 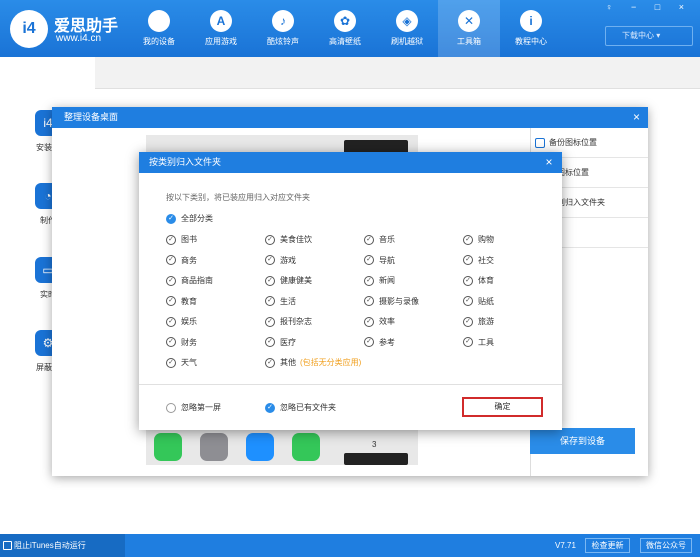 I want to click on nav-wallpapers: ✿ 高清壁纸, so click(x=345, y=28).